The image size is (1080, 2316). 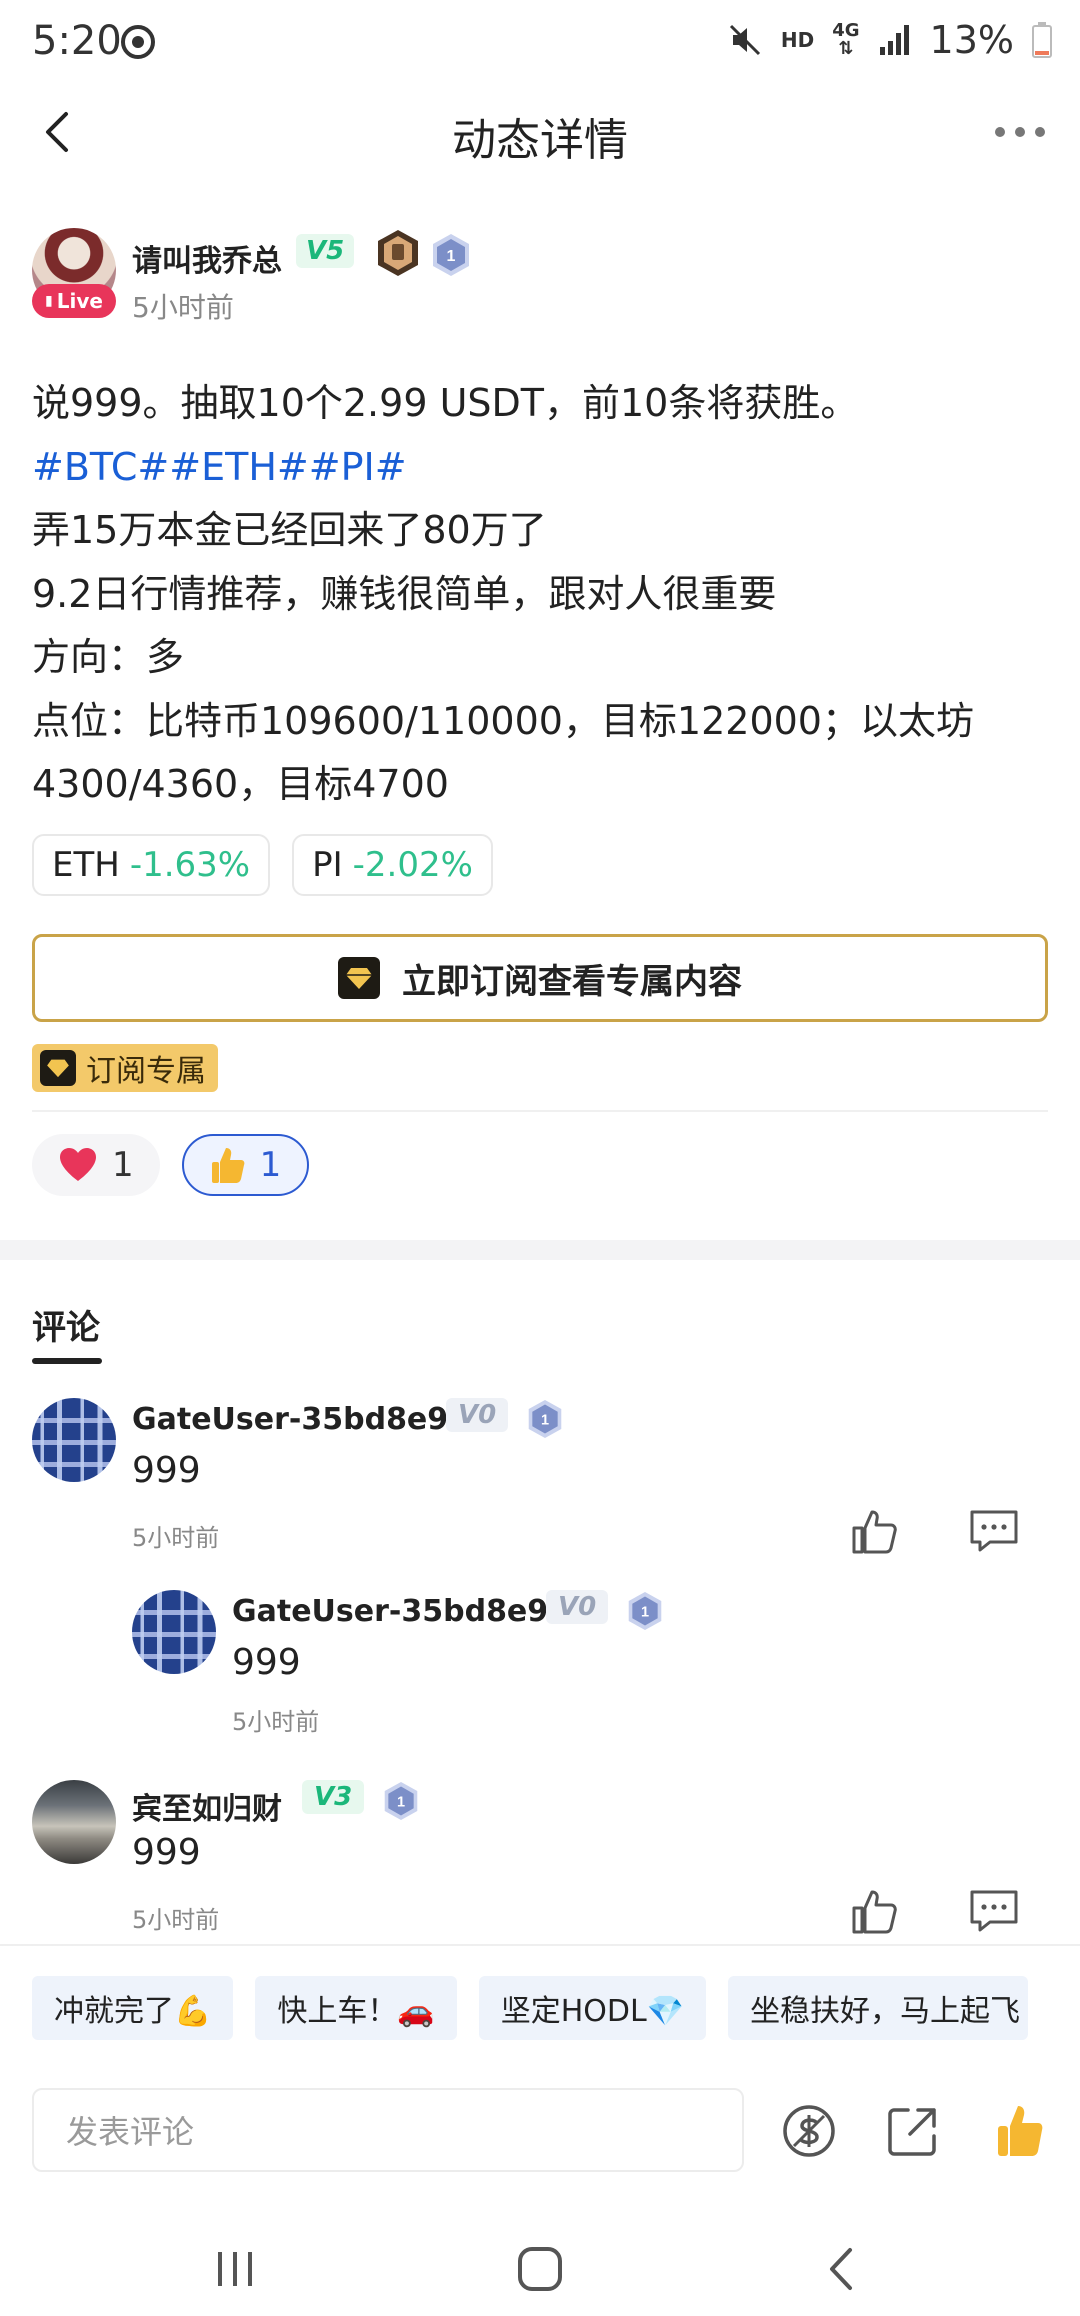 I want to click on divider, so click(x=540, y=1111).